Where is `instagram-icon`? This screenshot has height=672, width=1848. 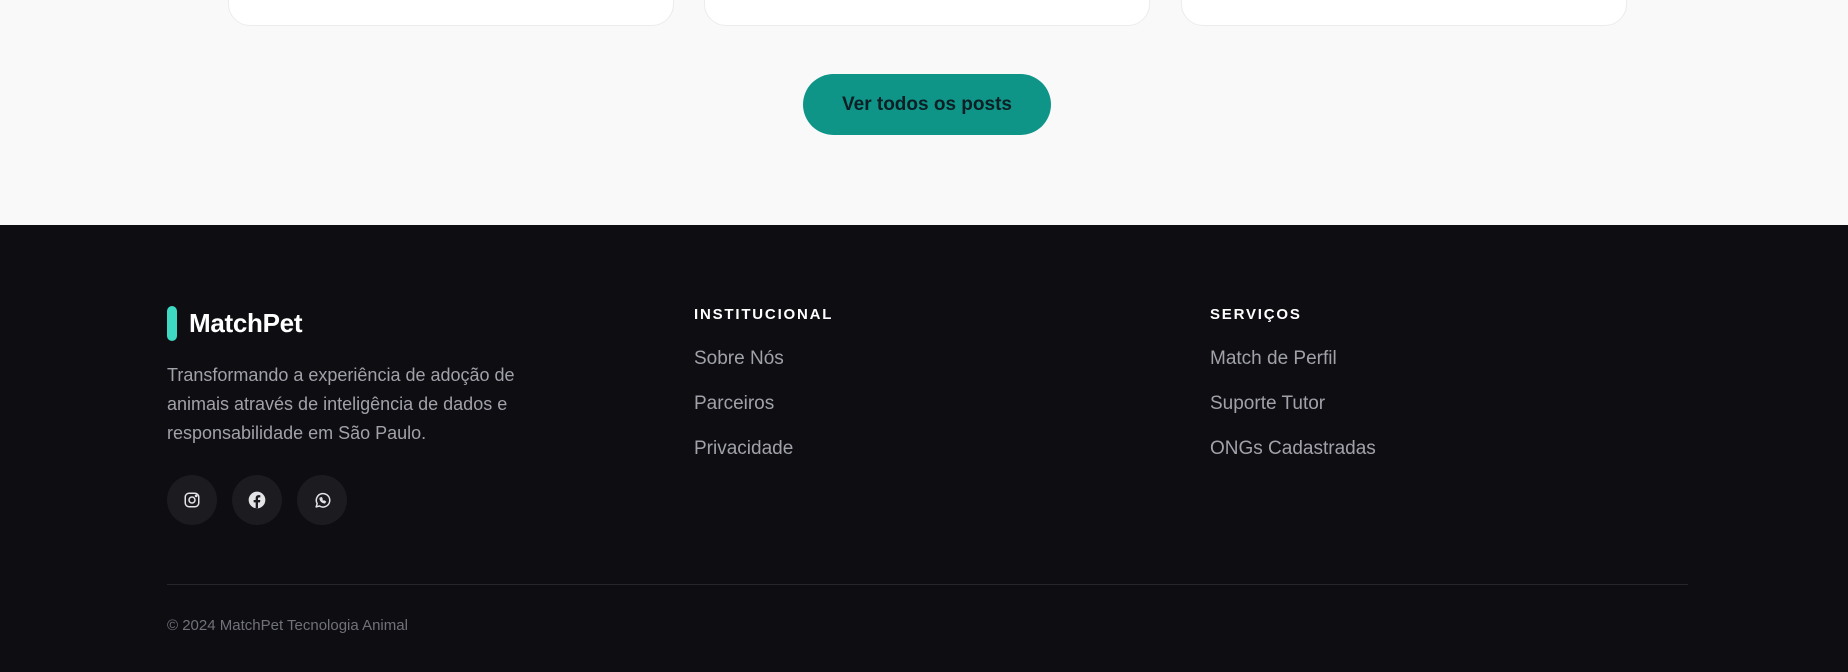 instagram-icon is located at coordinates (192, 500).